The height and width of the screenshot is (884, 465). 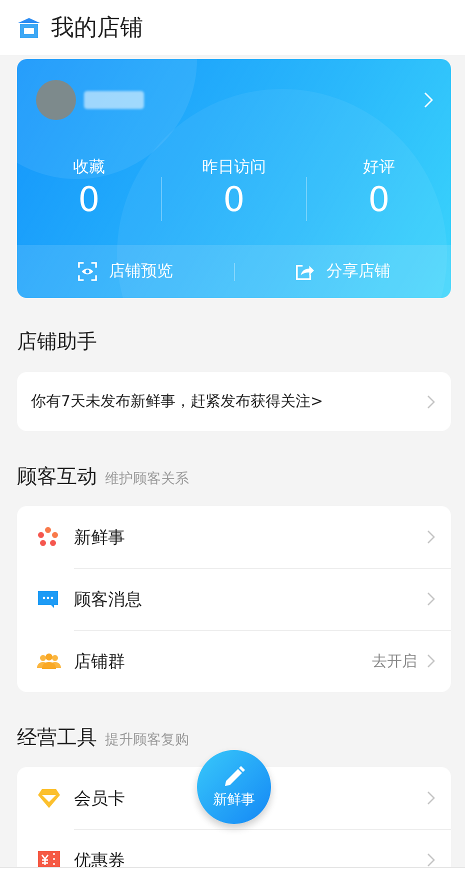 I want to click on page-title: 我的店铺, so click(x=97, y=28).